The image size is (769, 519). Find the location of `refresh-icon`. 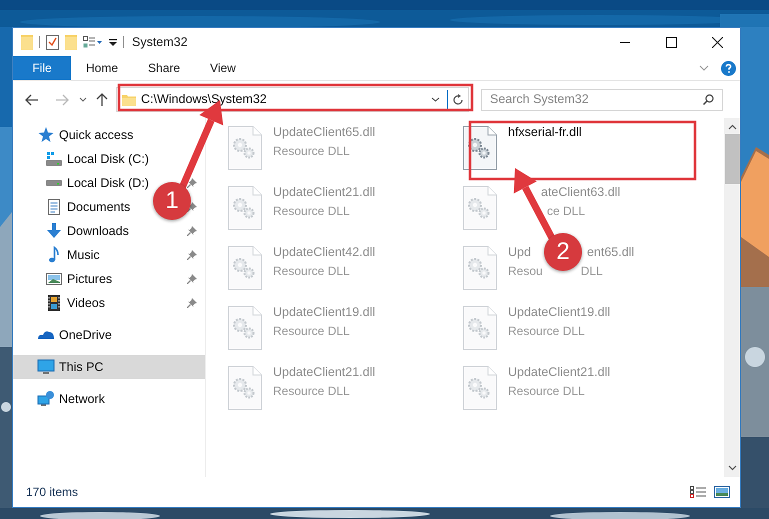

refresh-icon is located at coordinates (458, 100).